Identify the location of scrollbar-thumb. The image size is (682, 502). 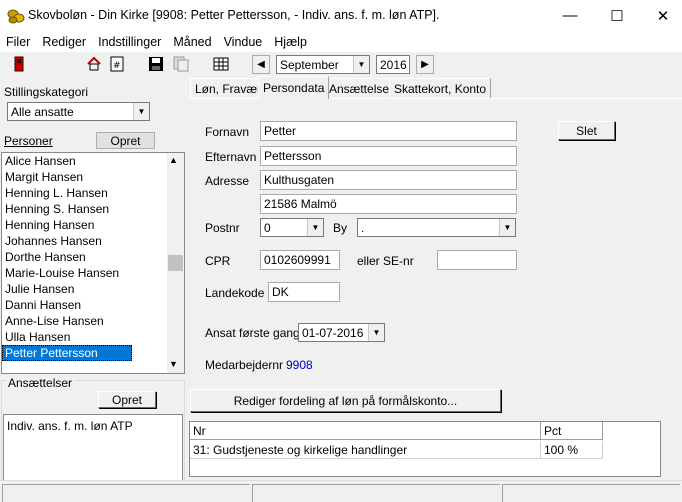
(175, 263).